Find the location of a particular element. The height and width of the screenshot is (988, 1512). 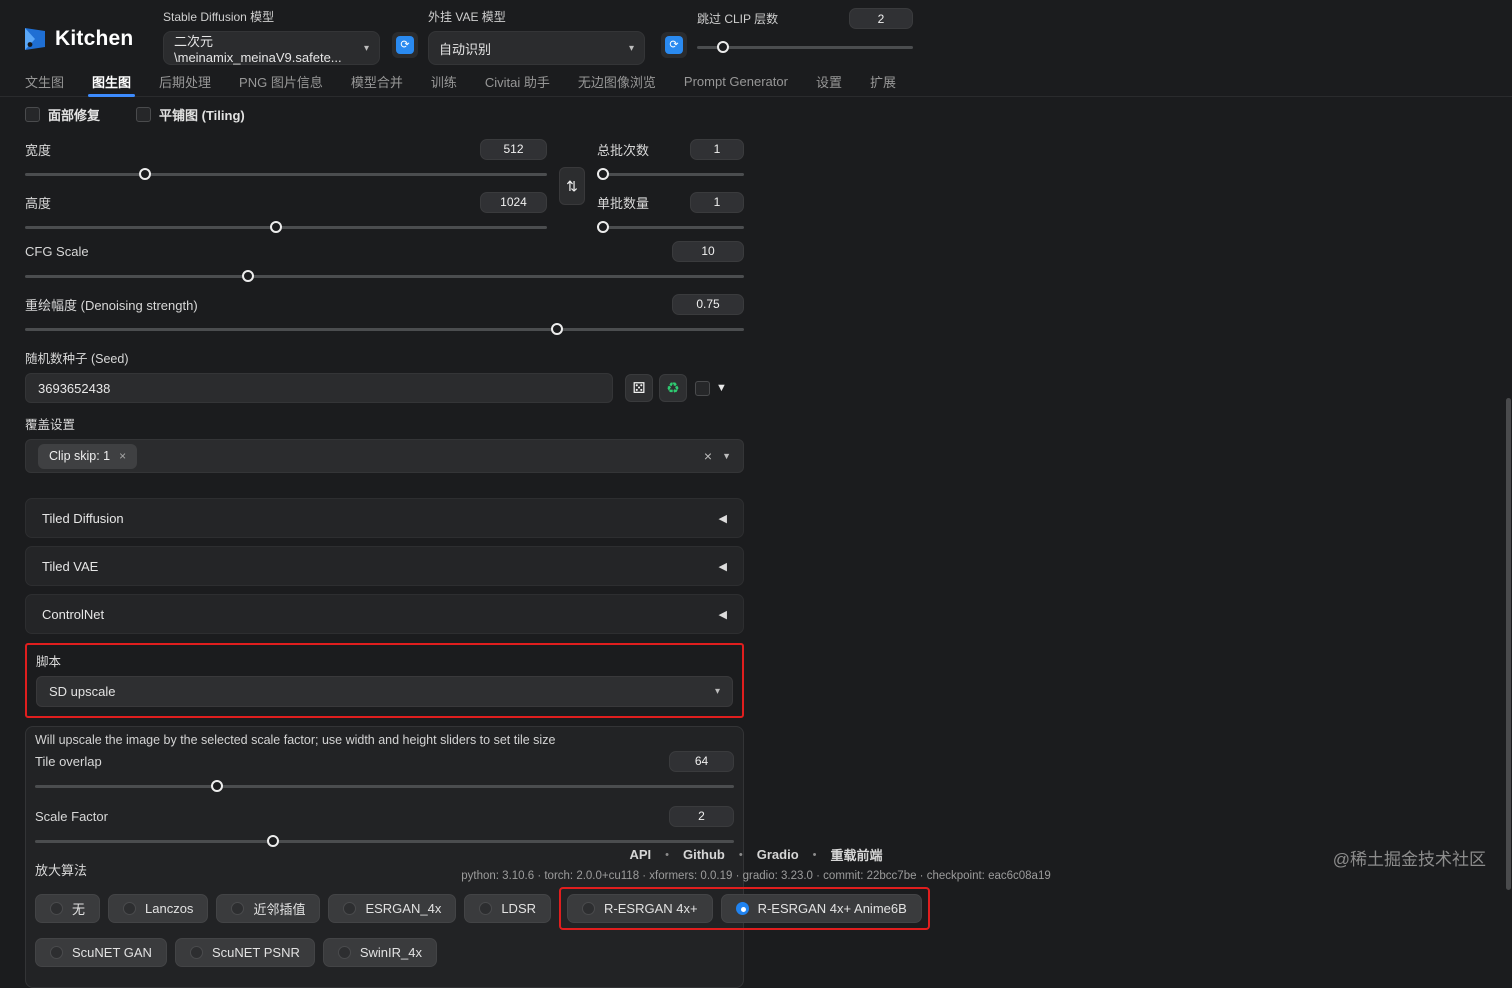

vae-dropdown: 自动识别 ▾ is located at coordinates (536, 48).